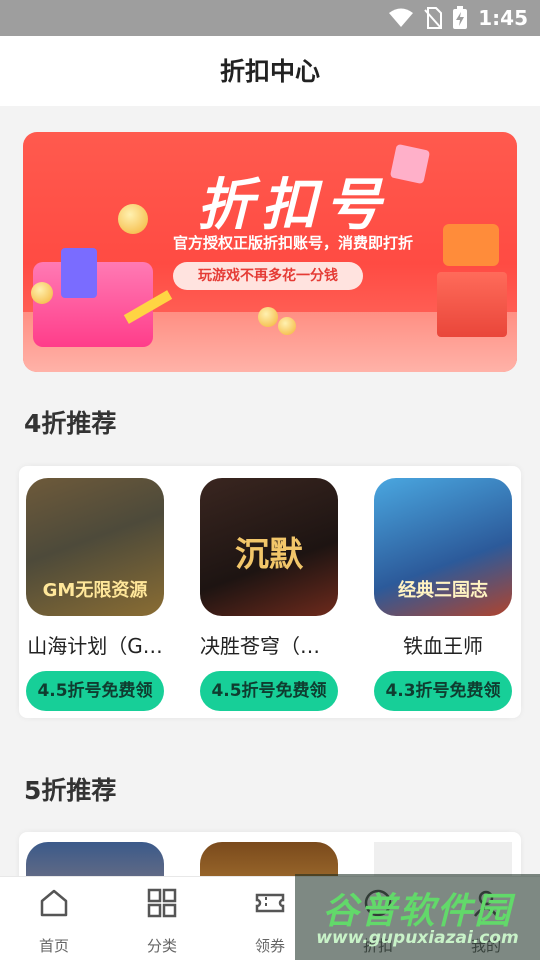  I want to click on ticket-icon, so click(270, 903).